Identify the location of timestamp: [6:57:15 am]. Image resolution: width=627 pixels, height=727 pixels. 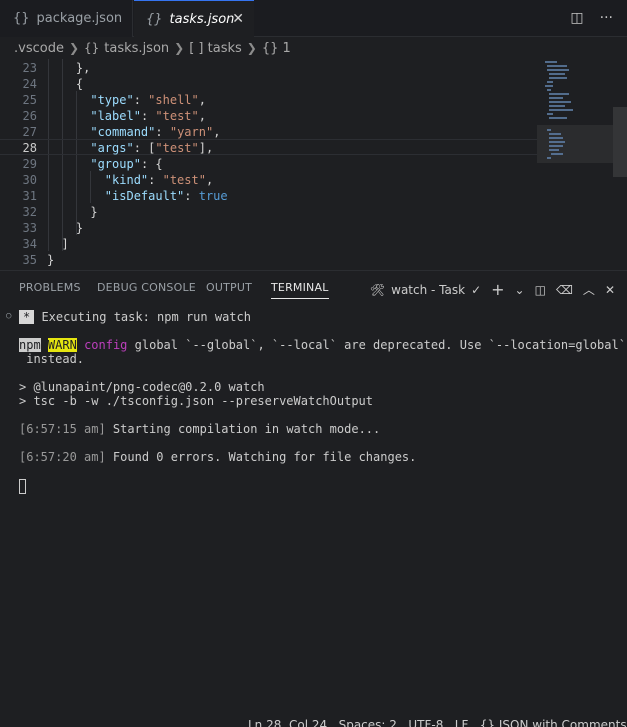
(62, 429).